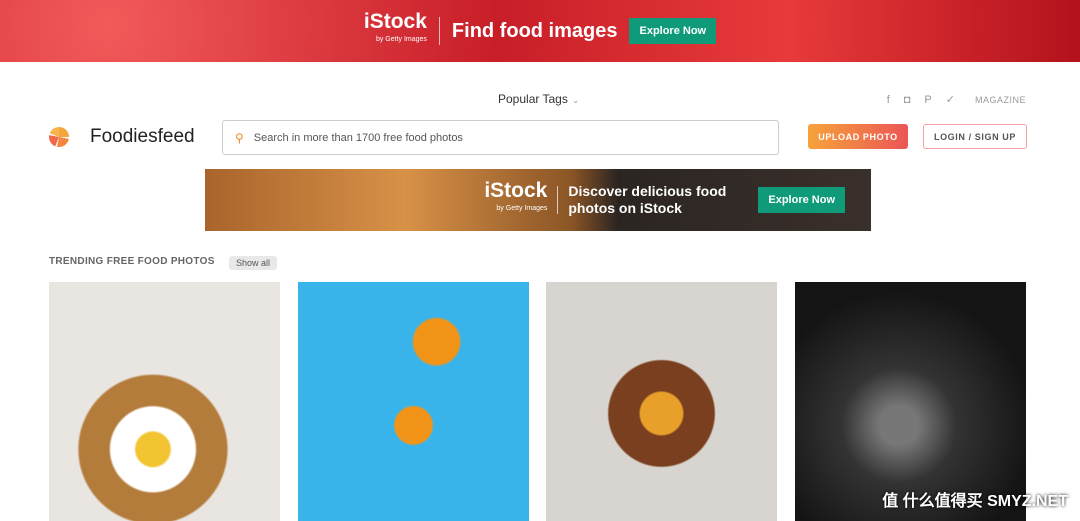 This screenshot has height=521, width=1080. Describe the element at coordinates (1000, 100) in the screenshot. I see `magazine-link: MAGAZINE` at that location.